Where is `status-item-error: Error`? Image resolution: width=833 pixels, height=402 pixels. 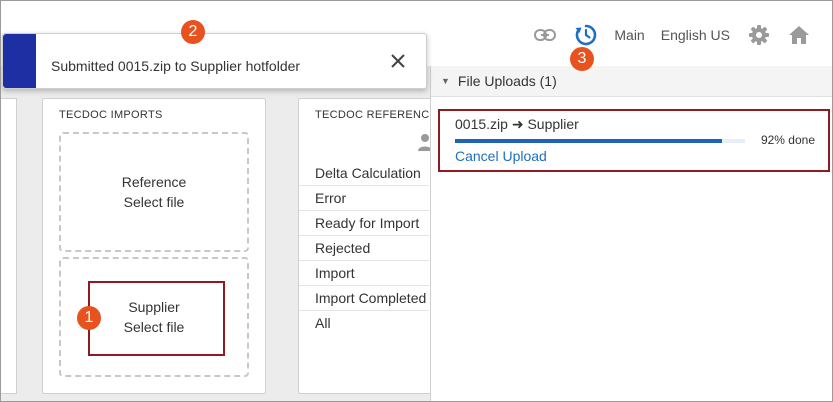 status-item-error: Error is located at coordinates (364, 198).